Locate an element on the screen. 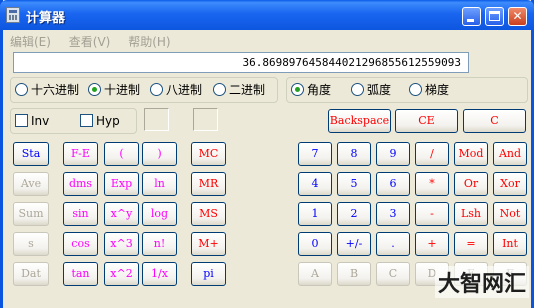 Image resolution: width=534 pixels, height=308 pixels. ln-button: ln is located at coordinates (159, 184).